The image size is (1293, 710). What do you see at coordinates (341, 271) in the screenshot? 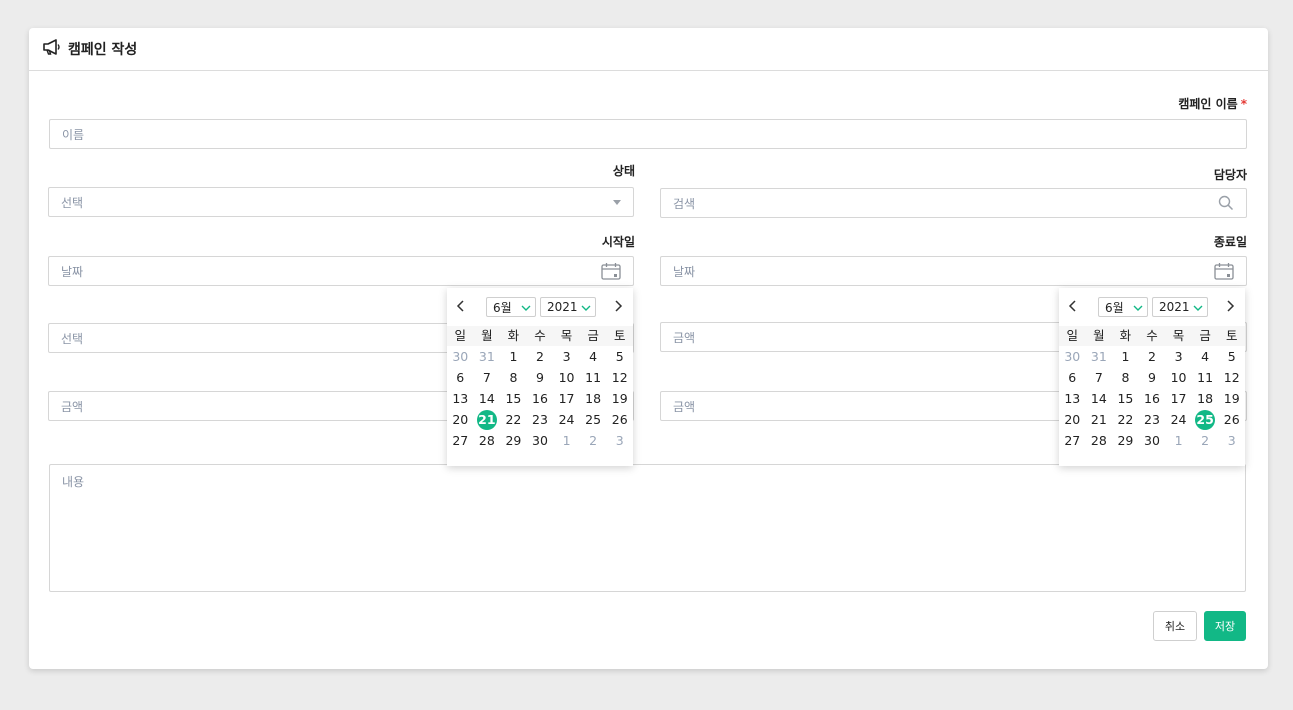
I see `start-date-input: 날짜` at bounding box center [341, 271].